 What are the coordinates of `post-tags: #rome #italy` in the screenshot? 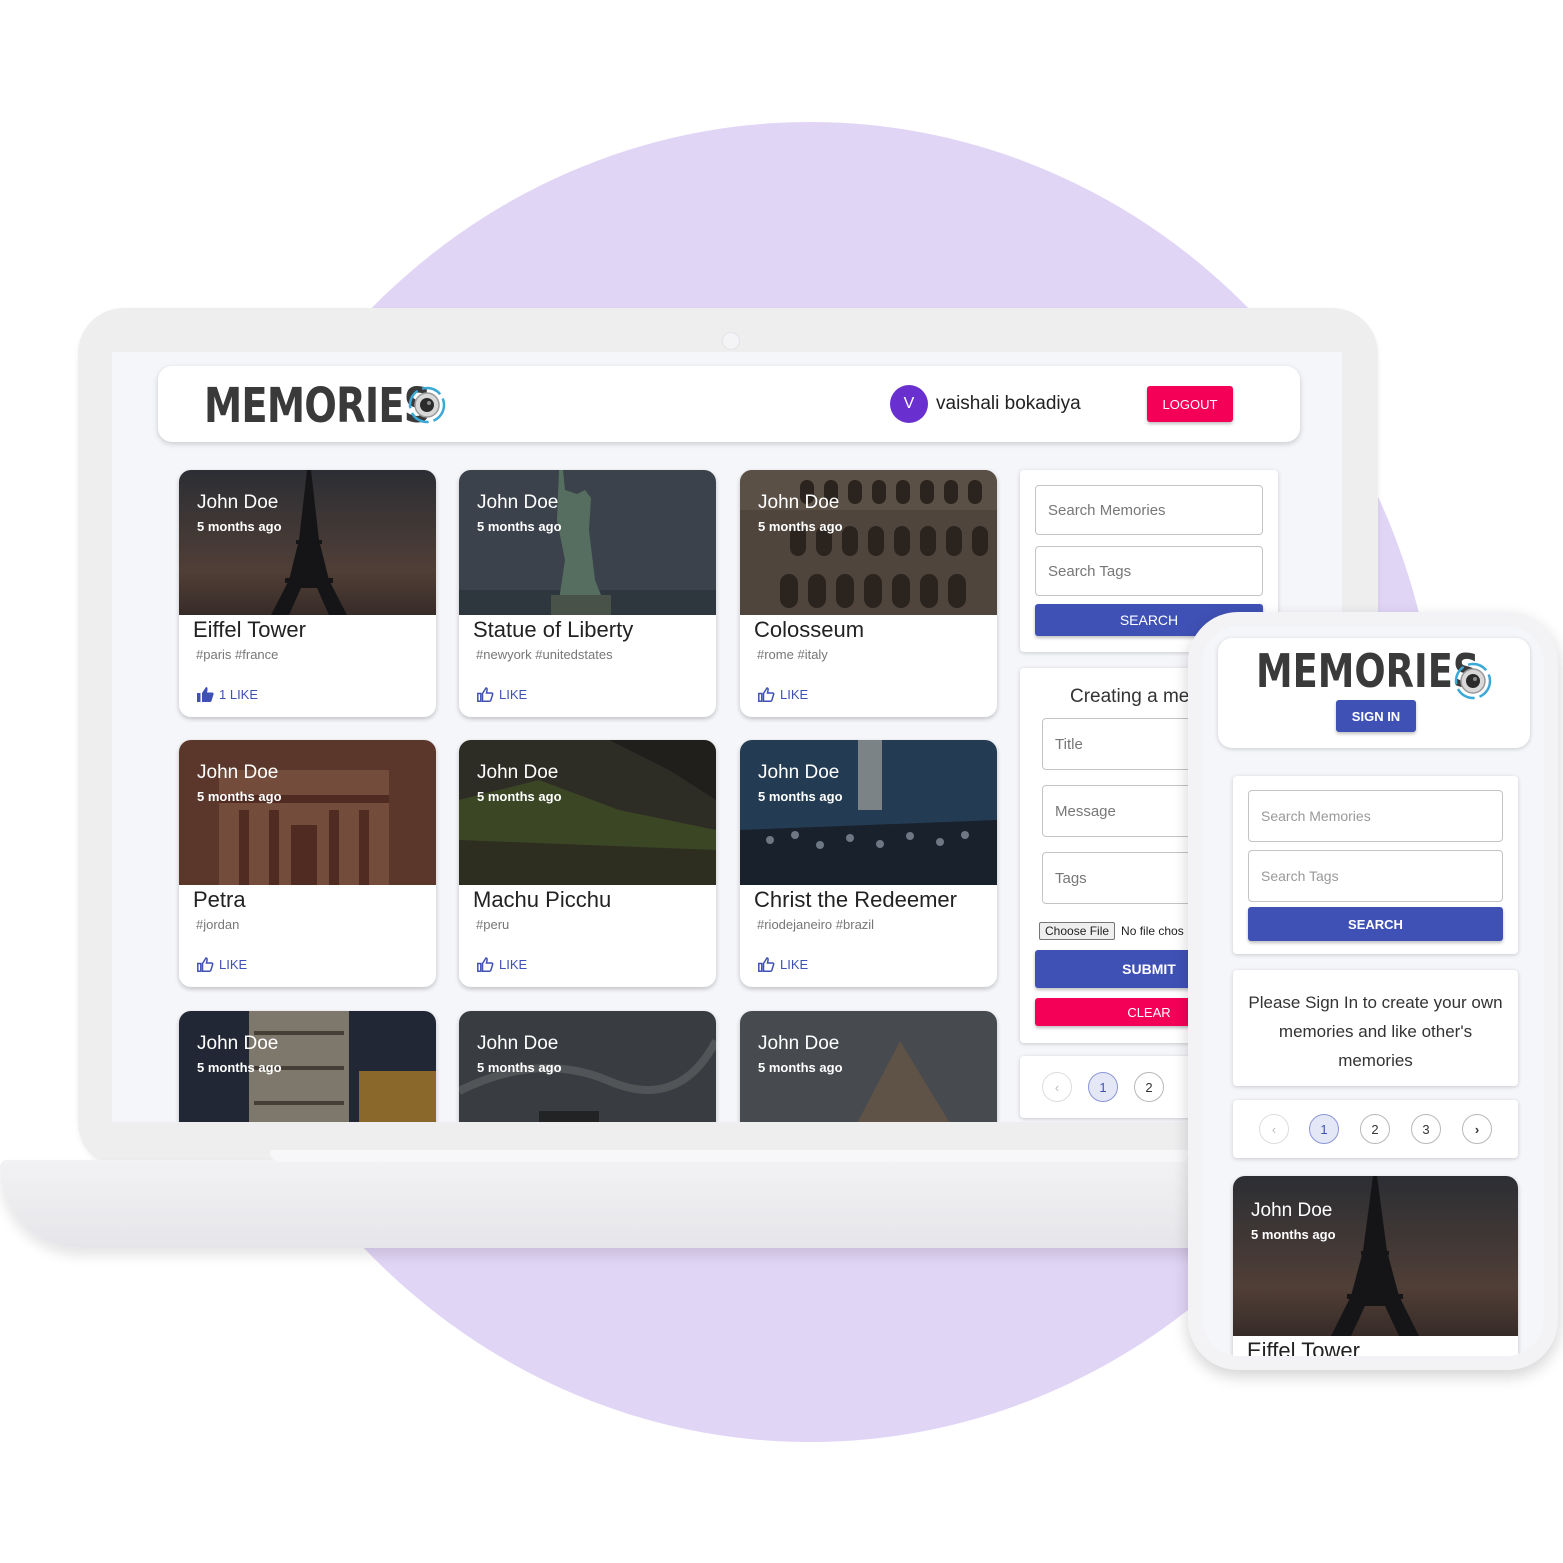 It's located at (792, 654).